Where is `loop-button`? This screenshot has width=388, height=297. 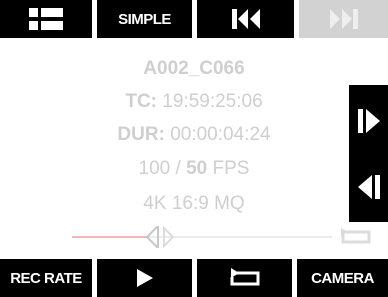 loop-button is located at coordinates (244, 278).